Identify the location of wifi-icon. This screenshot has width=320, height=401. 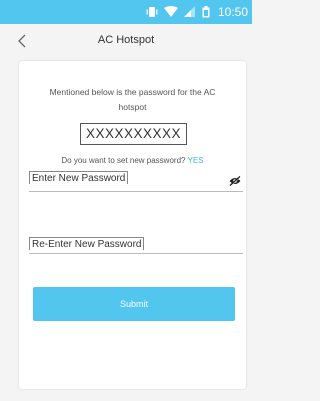
(170, 11).